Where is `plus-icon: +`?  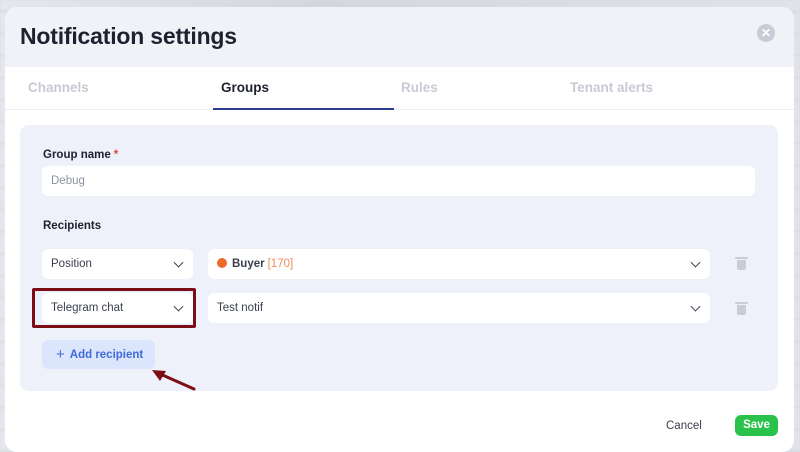 plus-icon: + is located at coordinates (60, 354).